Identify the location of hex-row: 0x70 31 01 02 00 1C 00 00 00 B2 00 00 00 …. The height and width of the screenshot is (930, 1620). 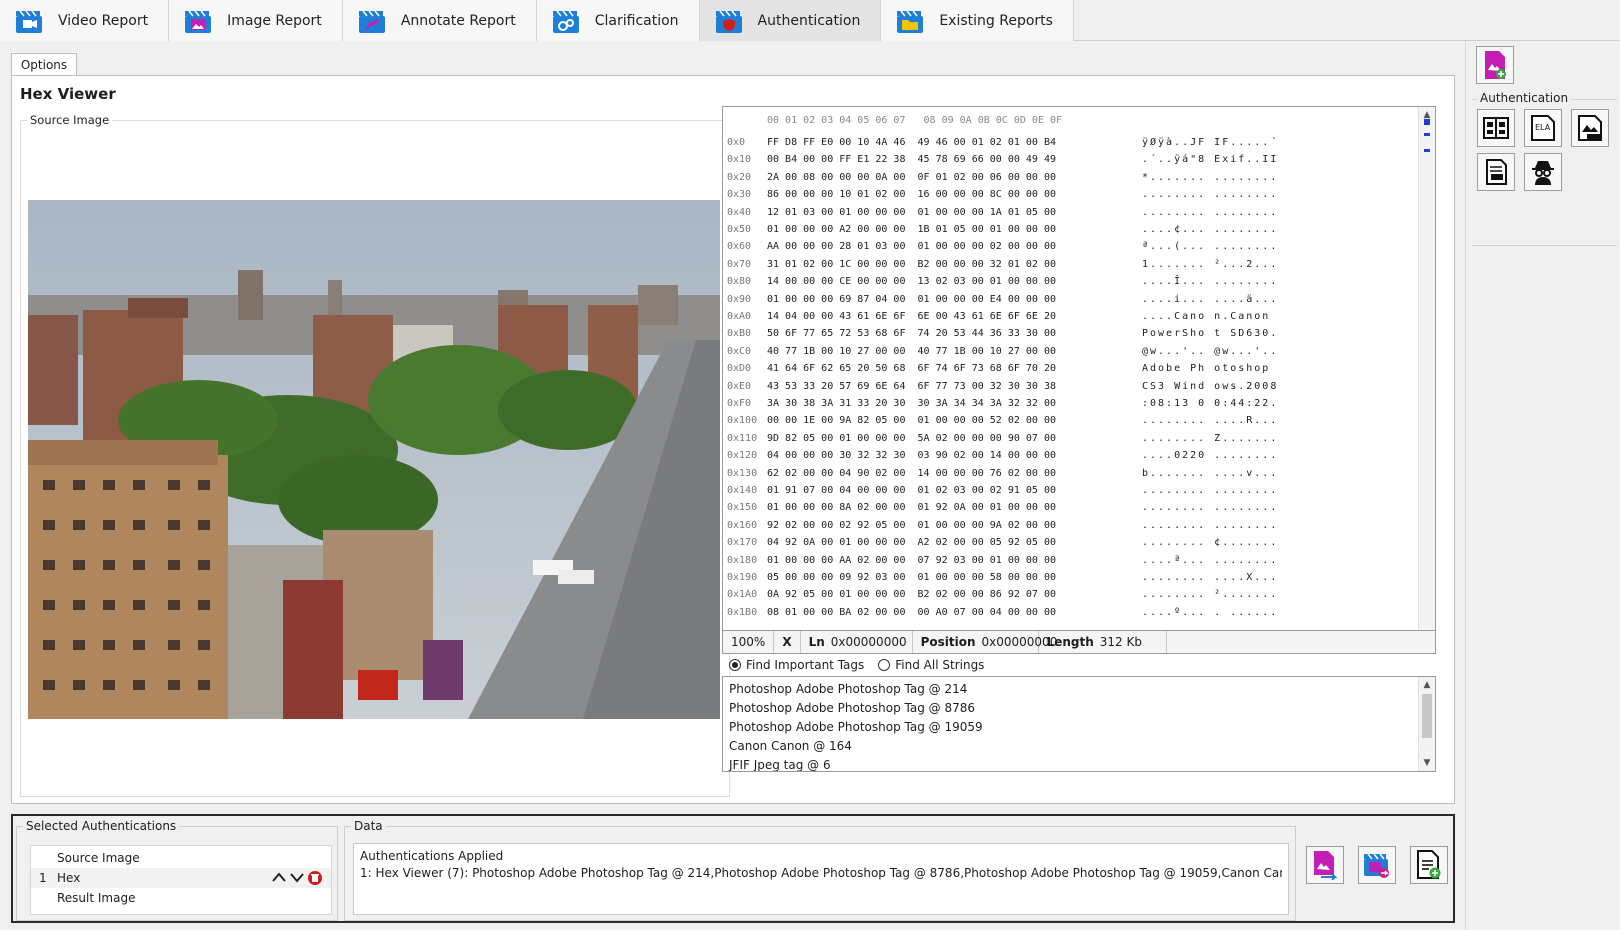
(1002, 268).